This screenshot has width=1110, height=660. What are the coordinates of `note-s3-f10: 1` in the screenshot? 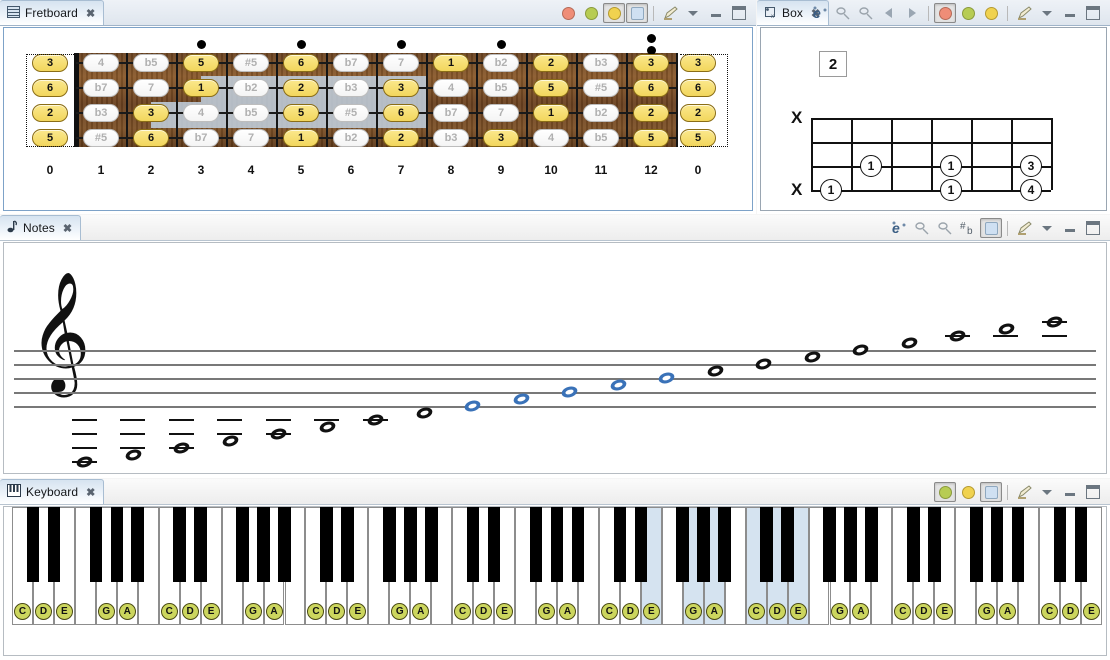 It's located at (551, 113).